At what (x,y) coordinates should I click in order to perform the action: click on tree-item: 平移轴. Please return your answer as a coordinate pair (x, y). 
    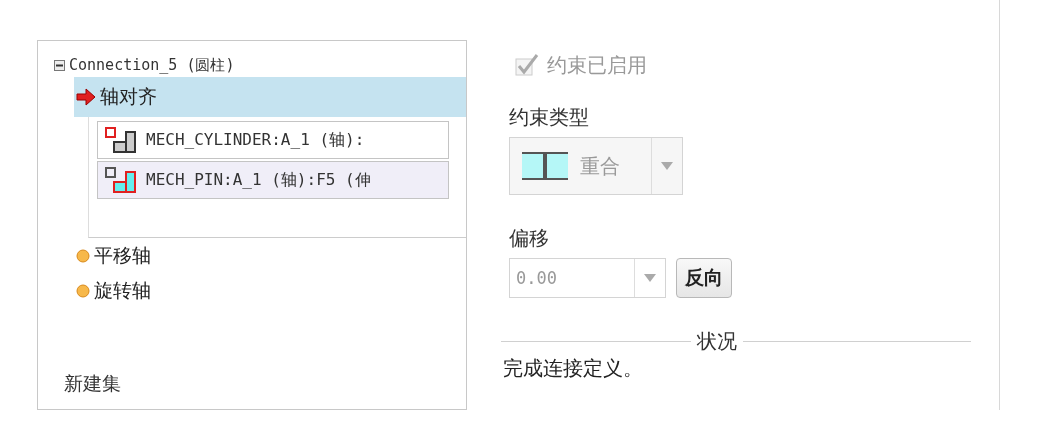
    Looking at the image, I should click on (270, 255).